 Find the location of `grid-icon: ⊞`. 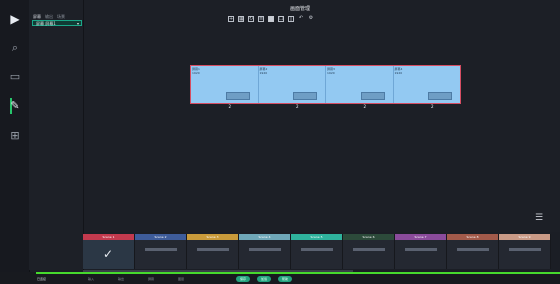

grid-icon: ⊞ is located at coordinates (15, 136).